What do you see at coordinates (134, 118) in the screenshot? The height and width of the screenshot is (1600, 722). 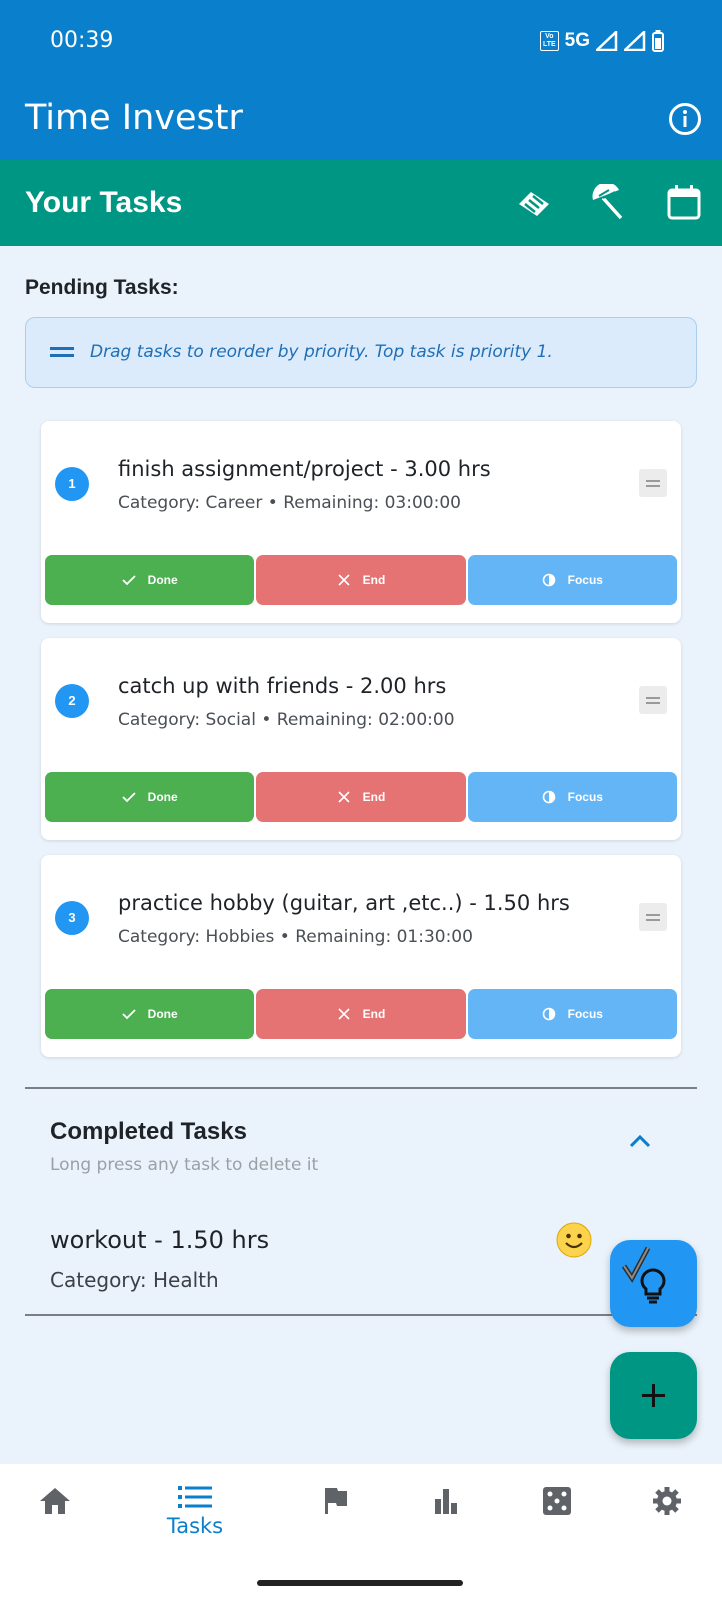 I see `app-title: Time Investr` at bounding box center [134, 118].